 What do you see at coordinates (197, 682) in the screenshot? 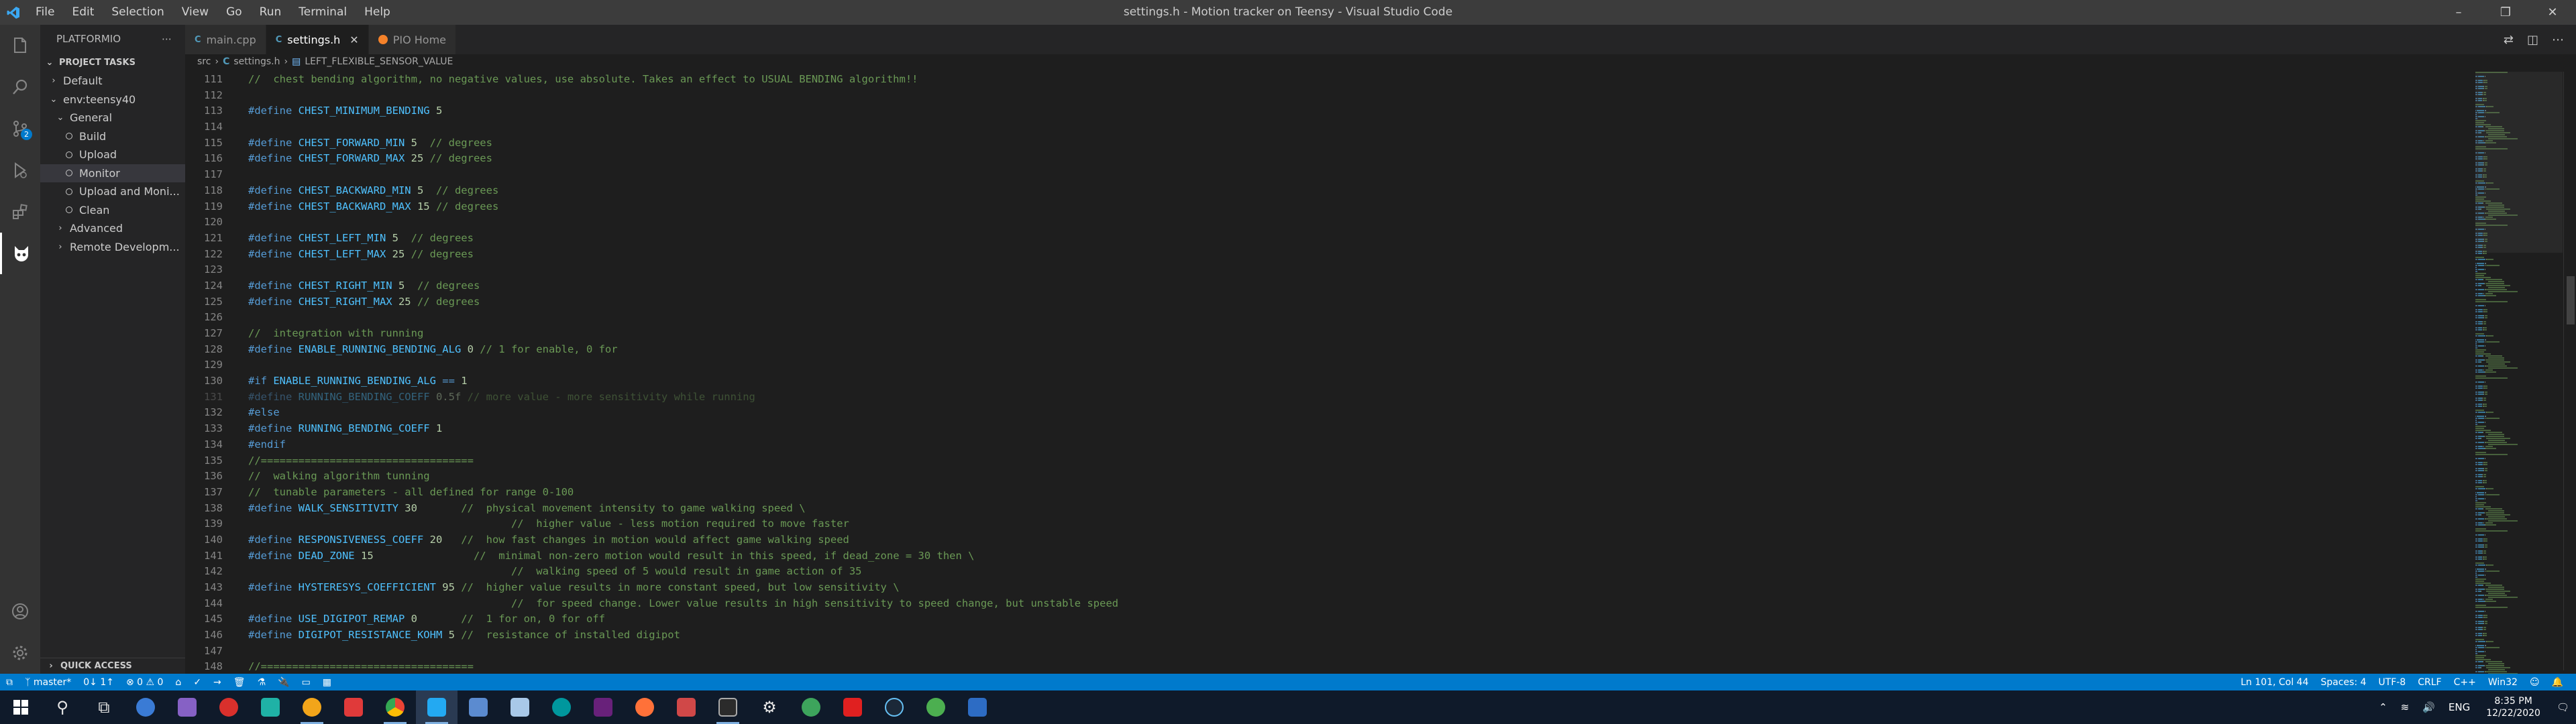
I see `pio-build-icon: ✓` at bounding box center [197, 682].